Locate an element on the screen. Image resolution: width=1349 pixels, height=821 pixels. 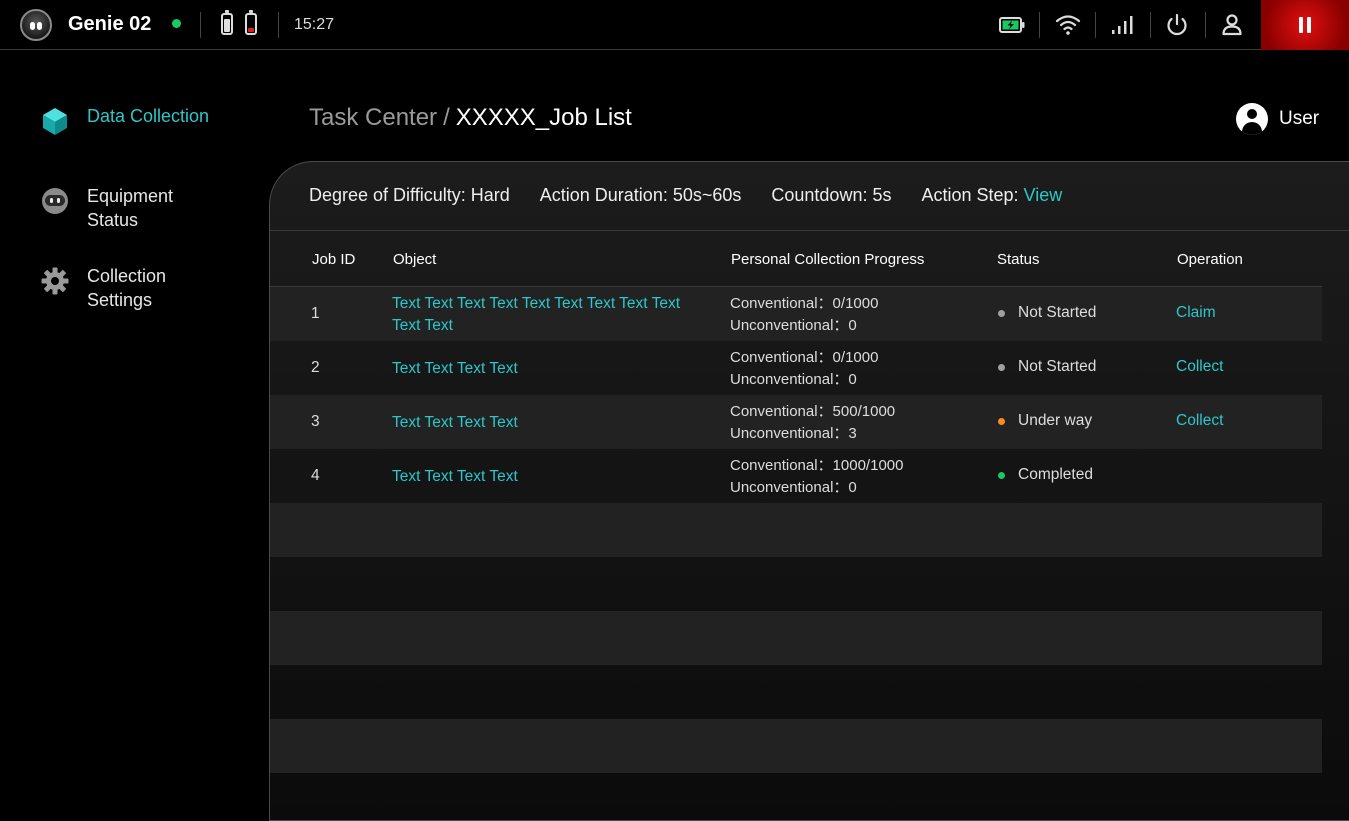
status-text: Completed is located at coordinates (1055, 474).